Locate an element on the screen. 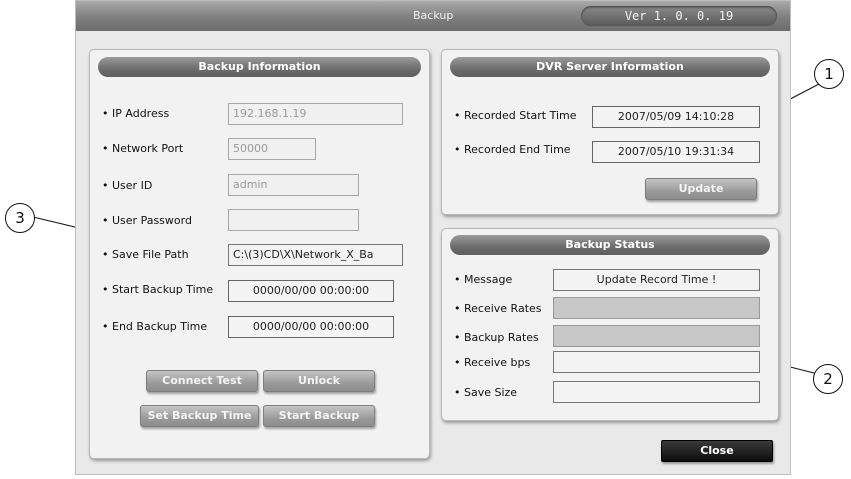 This screenshot has width=851, height=479. save-size-field is located at coordinates (656, 392).